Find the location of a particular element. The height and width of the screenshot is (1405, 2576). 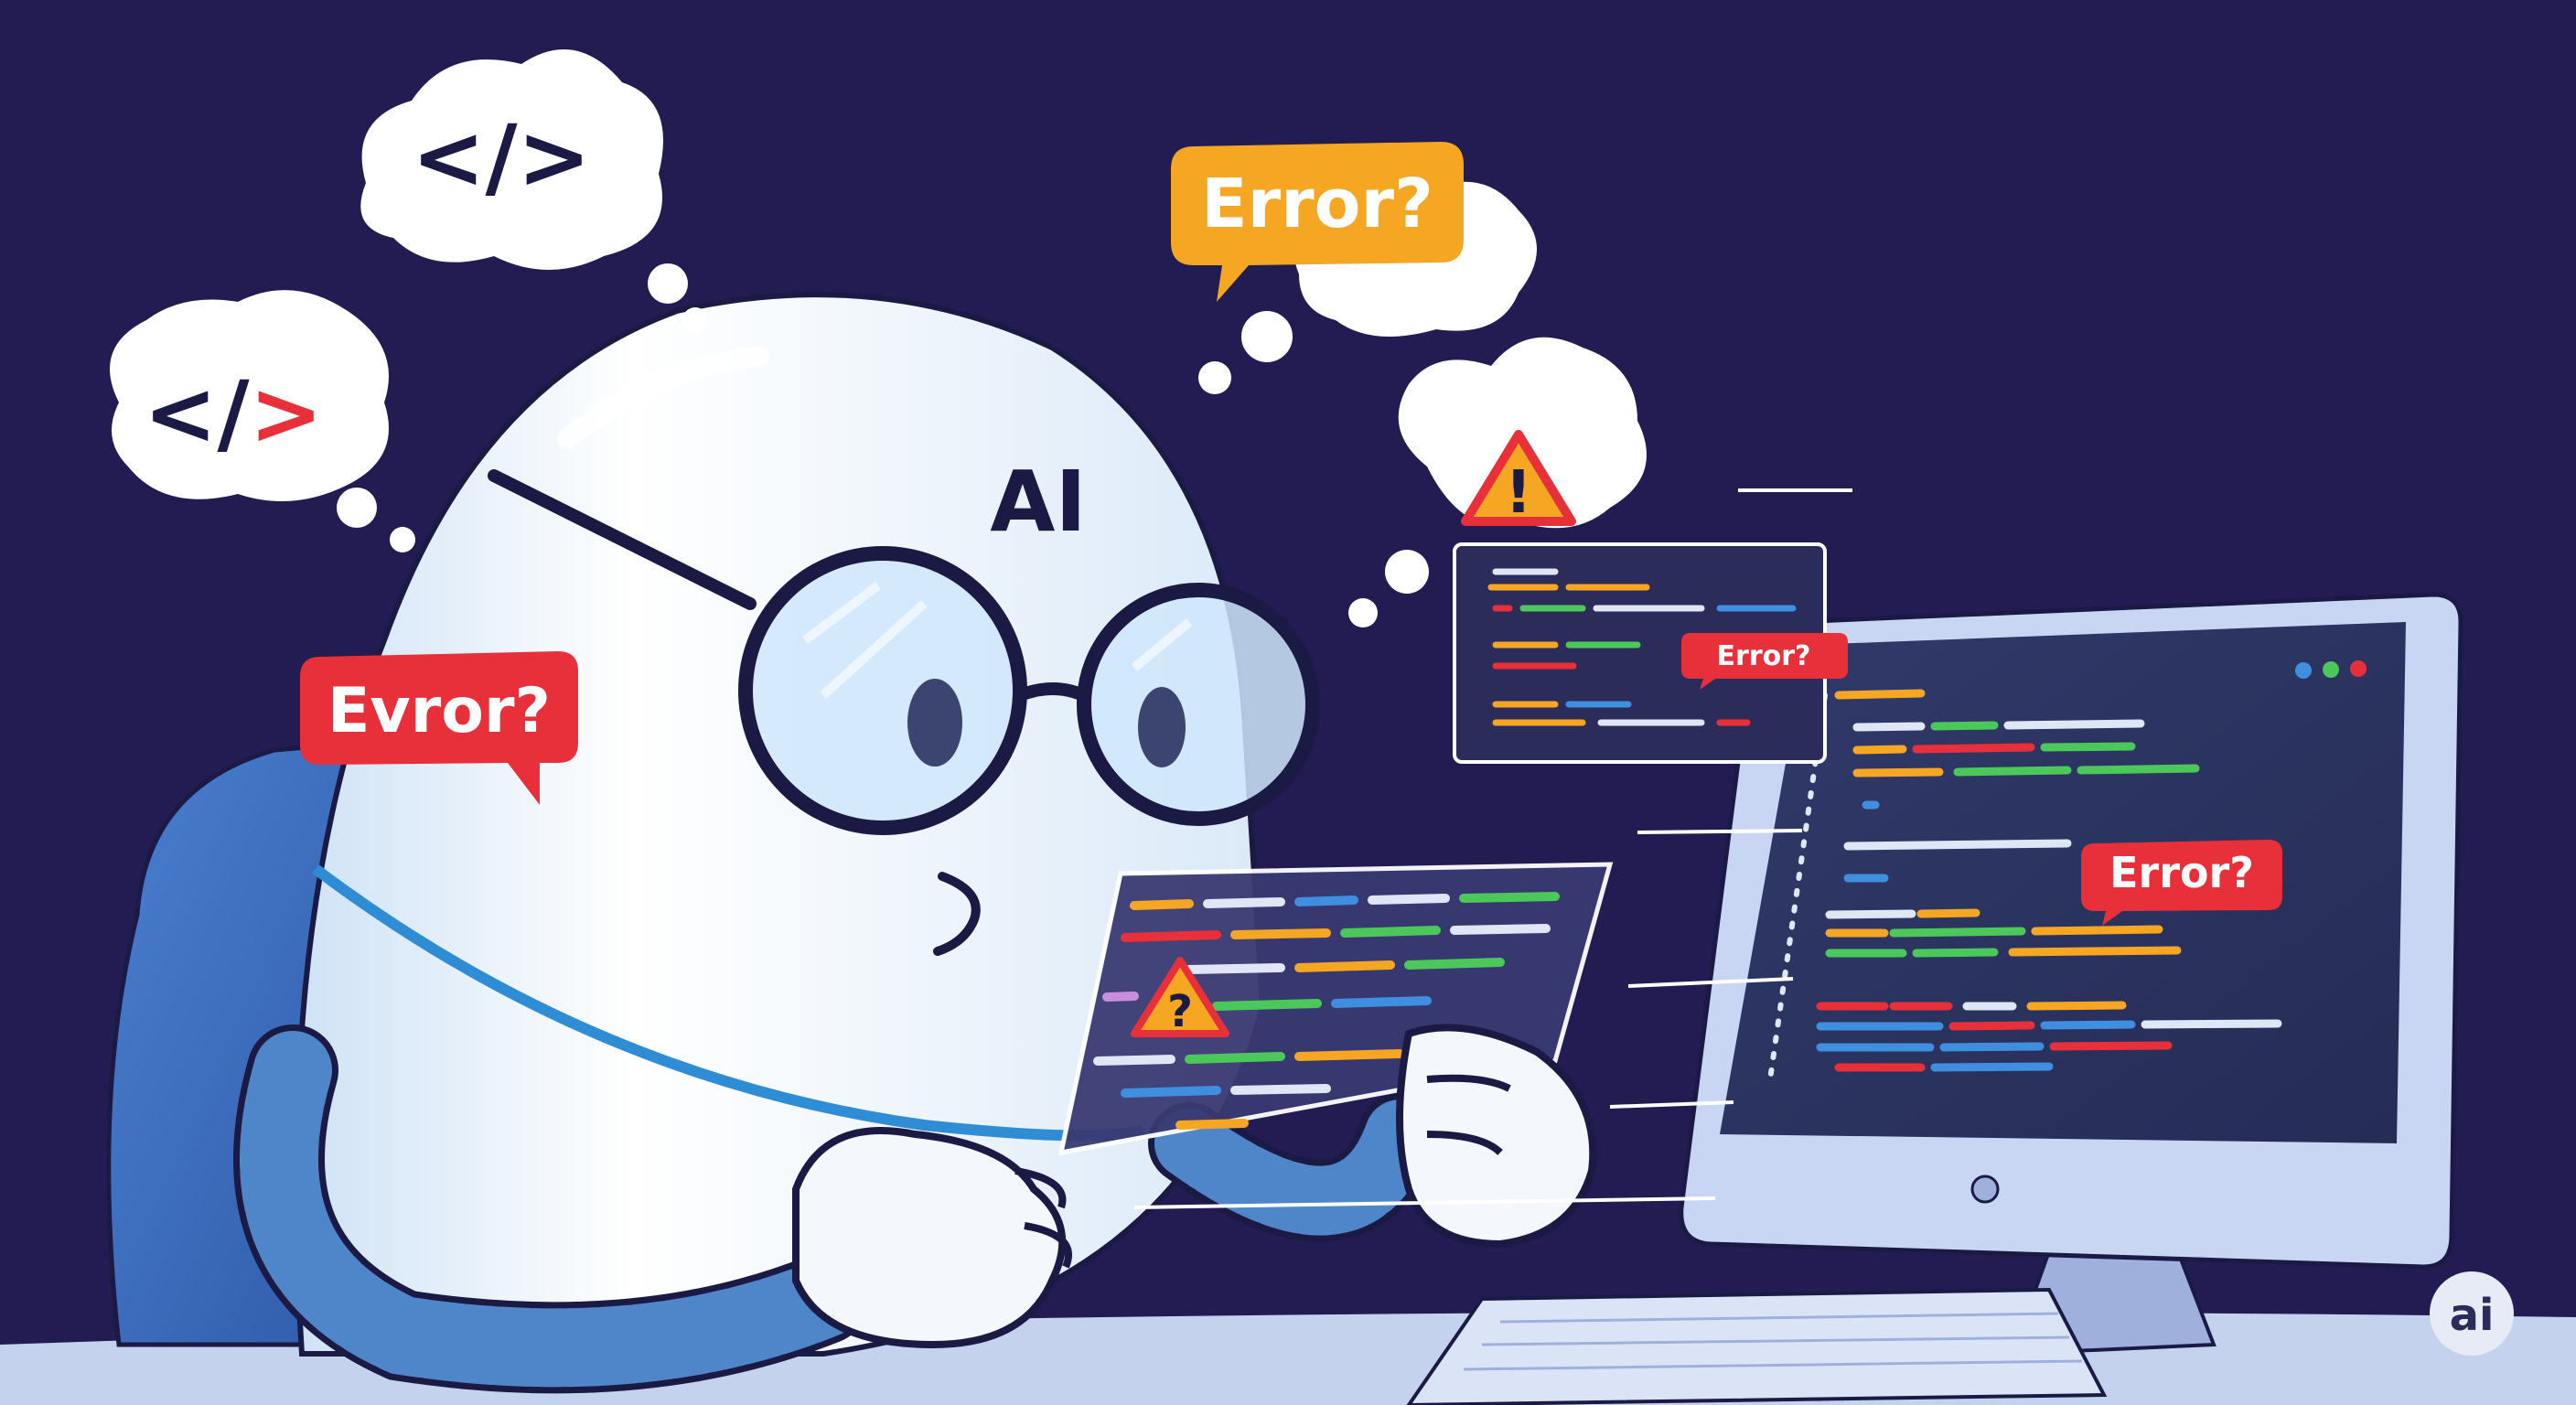

monitor-dot-green is located at coordinates (2331, 669).